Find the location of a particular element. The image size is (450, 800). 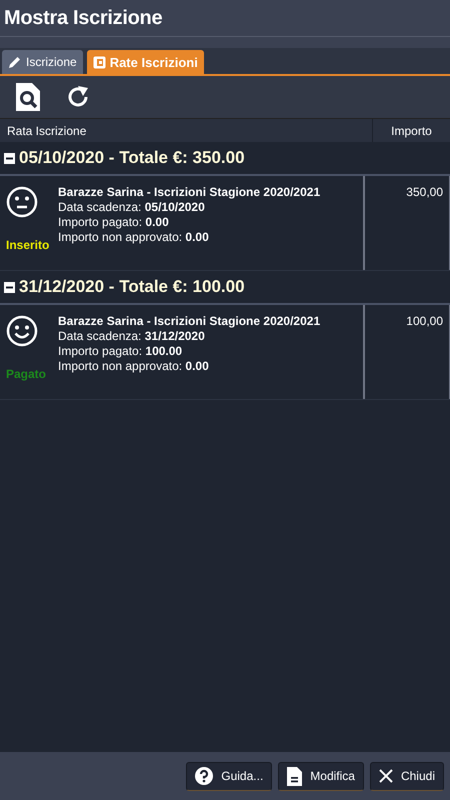

help-icon is located at coordinates (204, 776).